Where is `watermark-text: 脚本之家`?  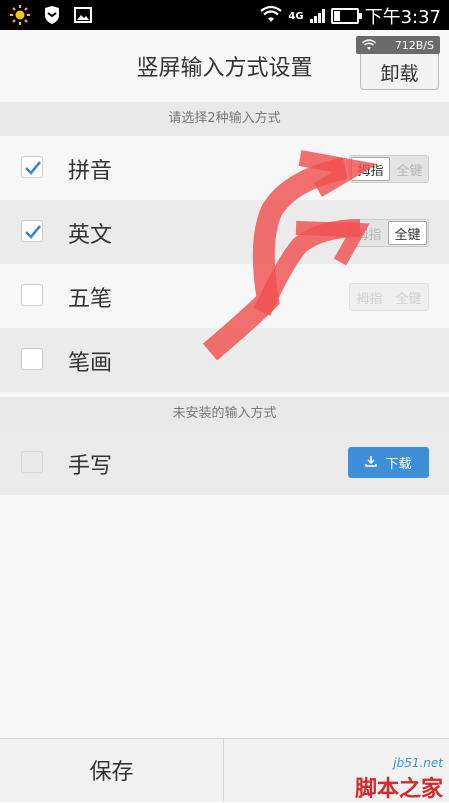
watermark-text: 脚本之家 is located at coordinates (398, 789).